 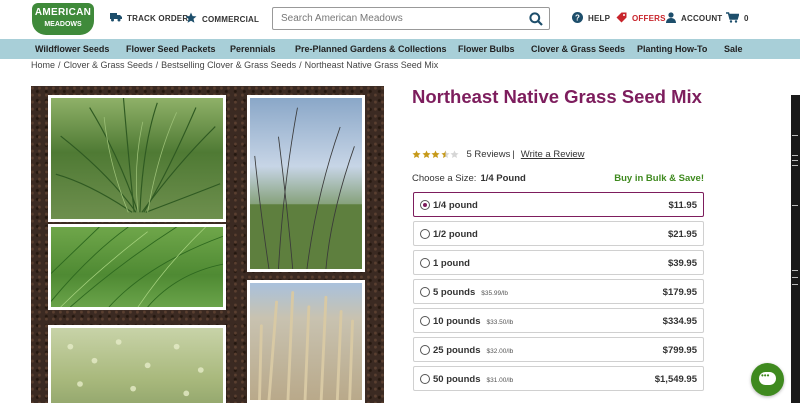 I want to click on size-option-price: $11.95, so click(x=682, y=205).